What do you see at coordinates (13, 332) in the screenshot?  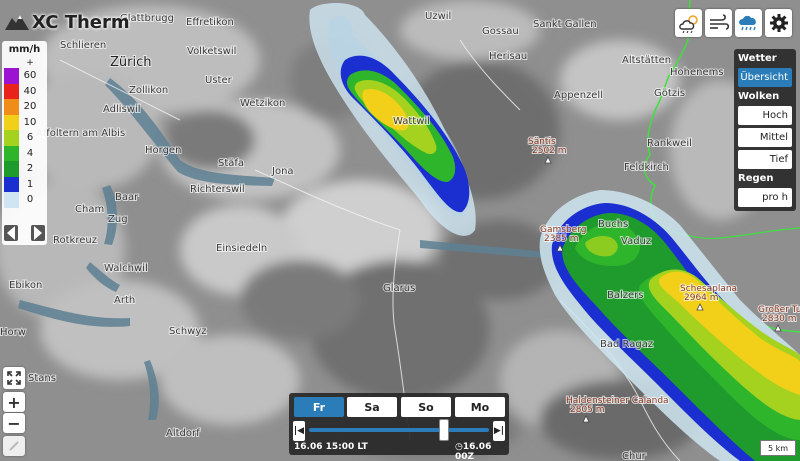 I see `place-label: Horw` at bounding box center [13, 332].